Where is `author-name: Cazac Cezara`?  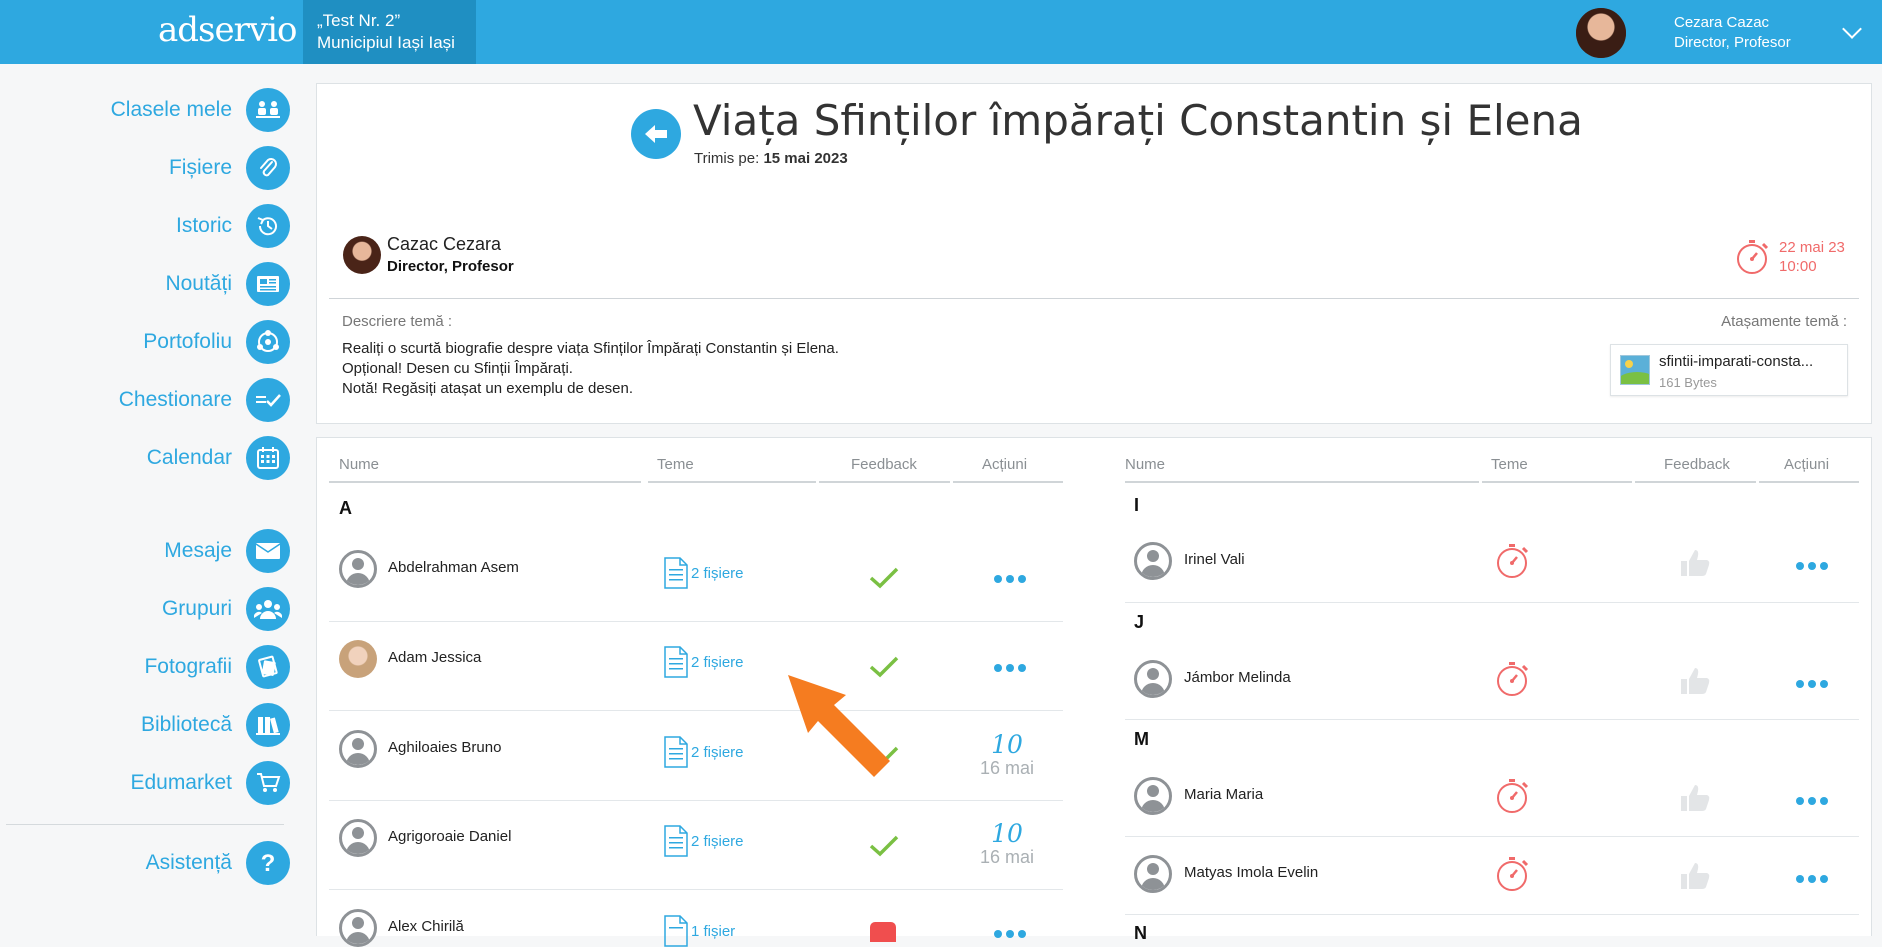 author-name: Cazac Cezara is located at coordinates (444, 244).